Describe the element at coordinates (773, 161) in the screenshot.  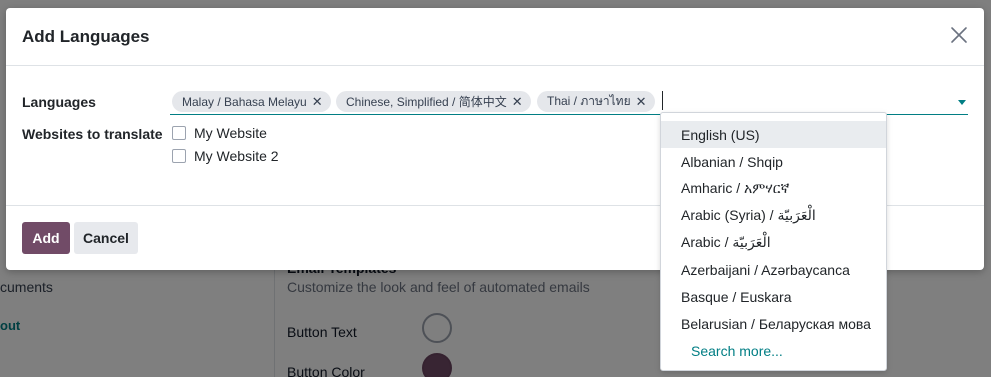
I see `dropdown-option: Albanian / Shqip` at that location.